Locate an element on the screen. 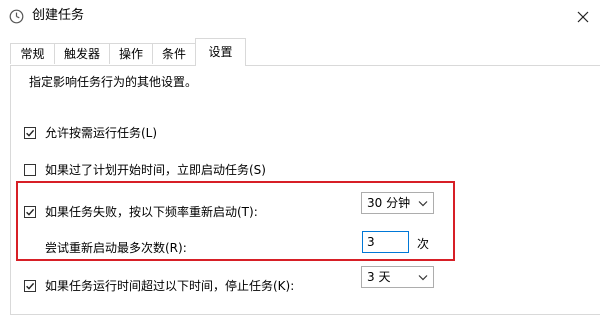  restart-attempts-label: 尝试重新启动最多次数(R): is located at coordinates (116, 248).